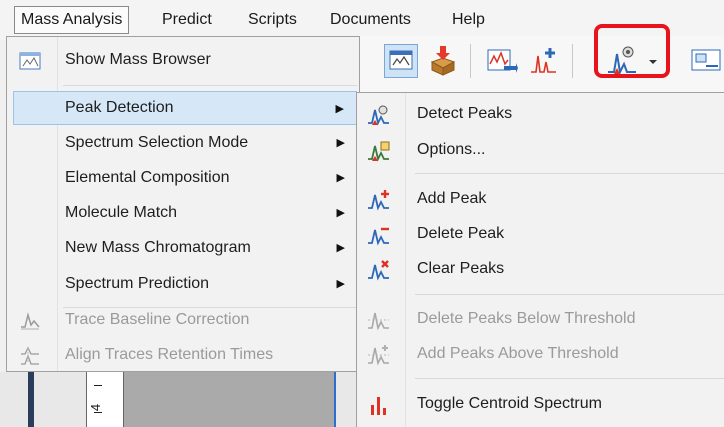  I want to click on submenu-item-clear-peaks: Clear Peaks, so click(540, 269).